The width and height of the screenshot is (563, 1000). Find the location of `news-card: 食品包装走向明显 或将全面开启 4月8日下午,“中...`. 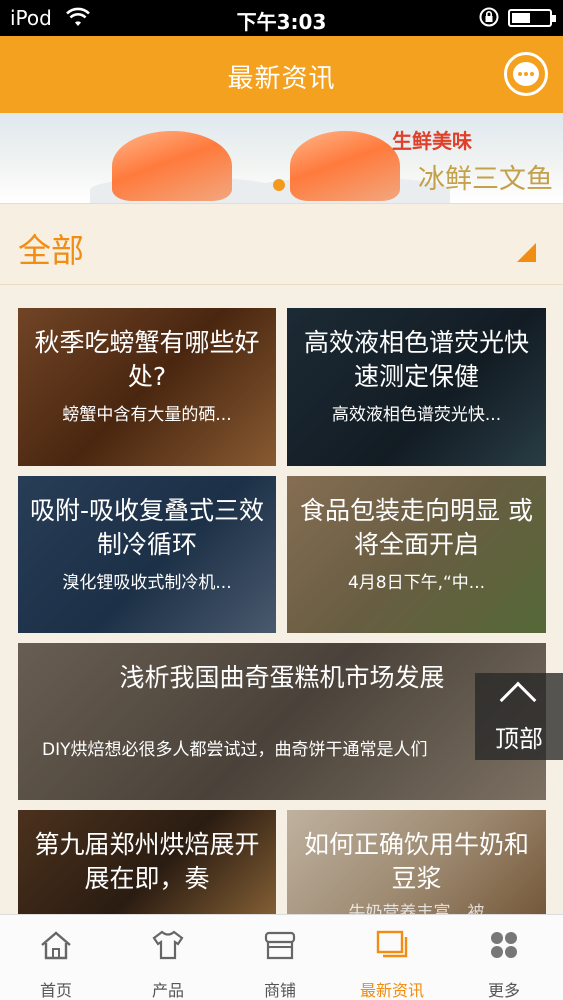

news-card: 食品包装走向明显 或将全面开启 4月8日下午,“中... is located at coordinates (416, 554).